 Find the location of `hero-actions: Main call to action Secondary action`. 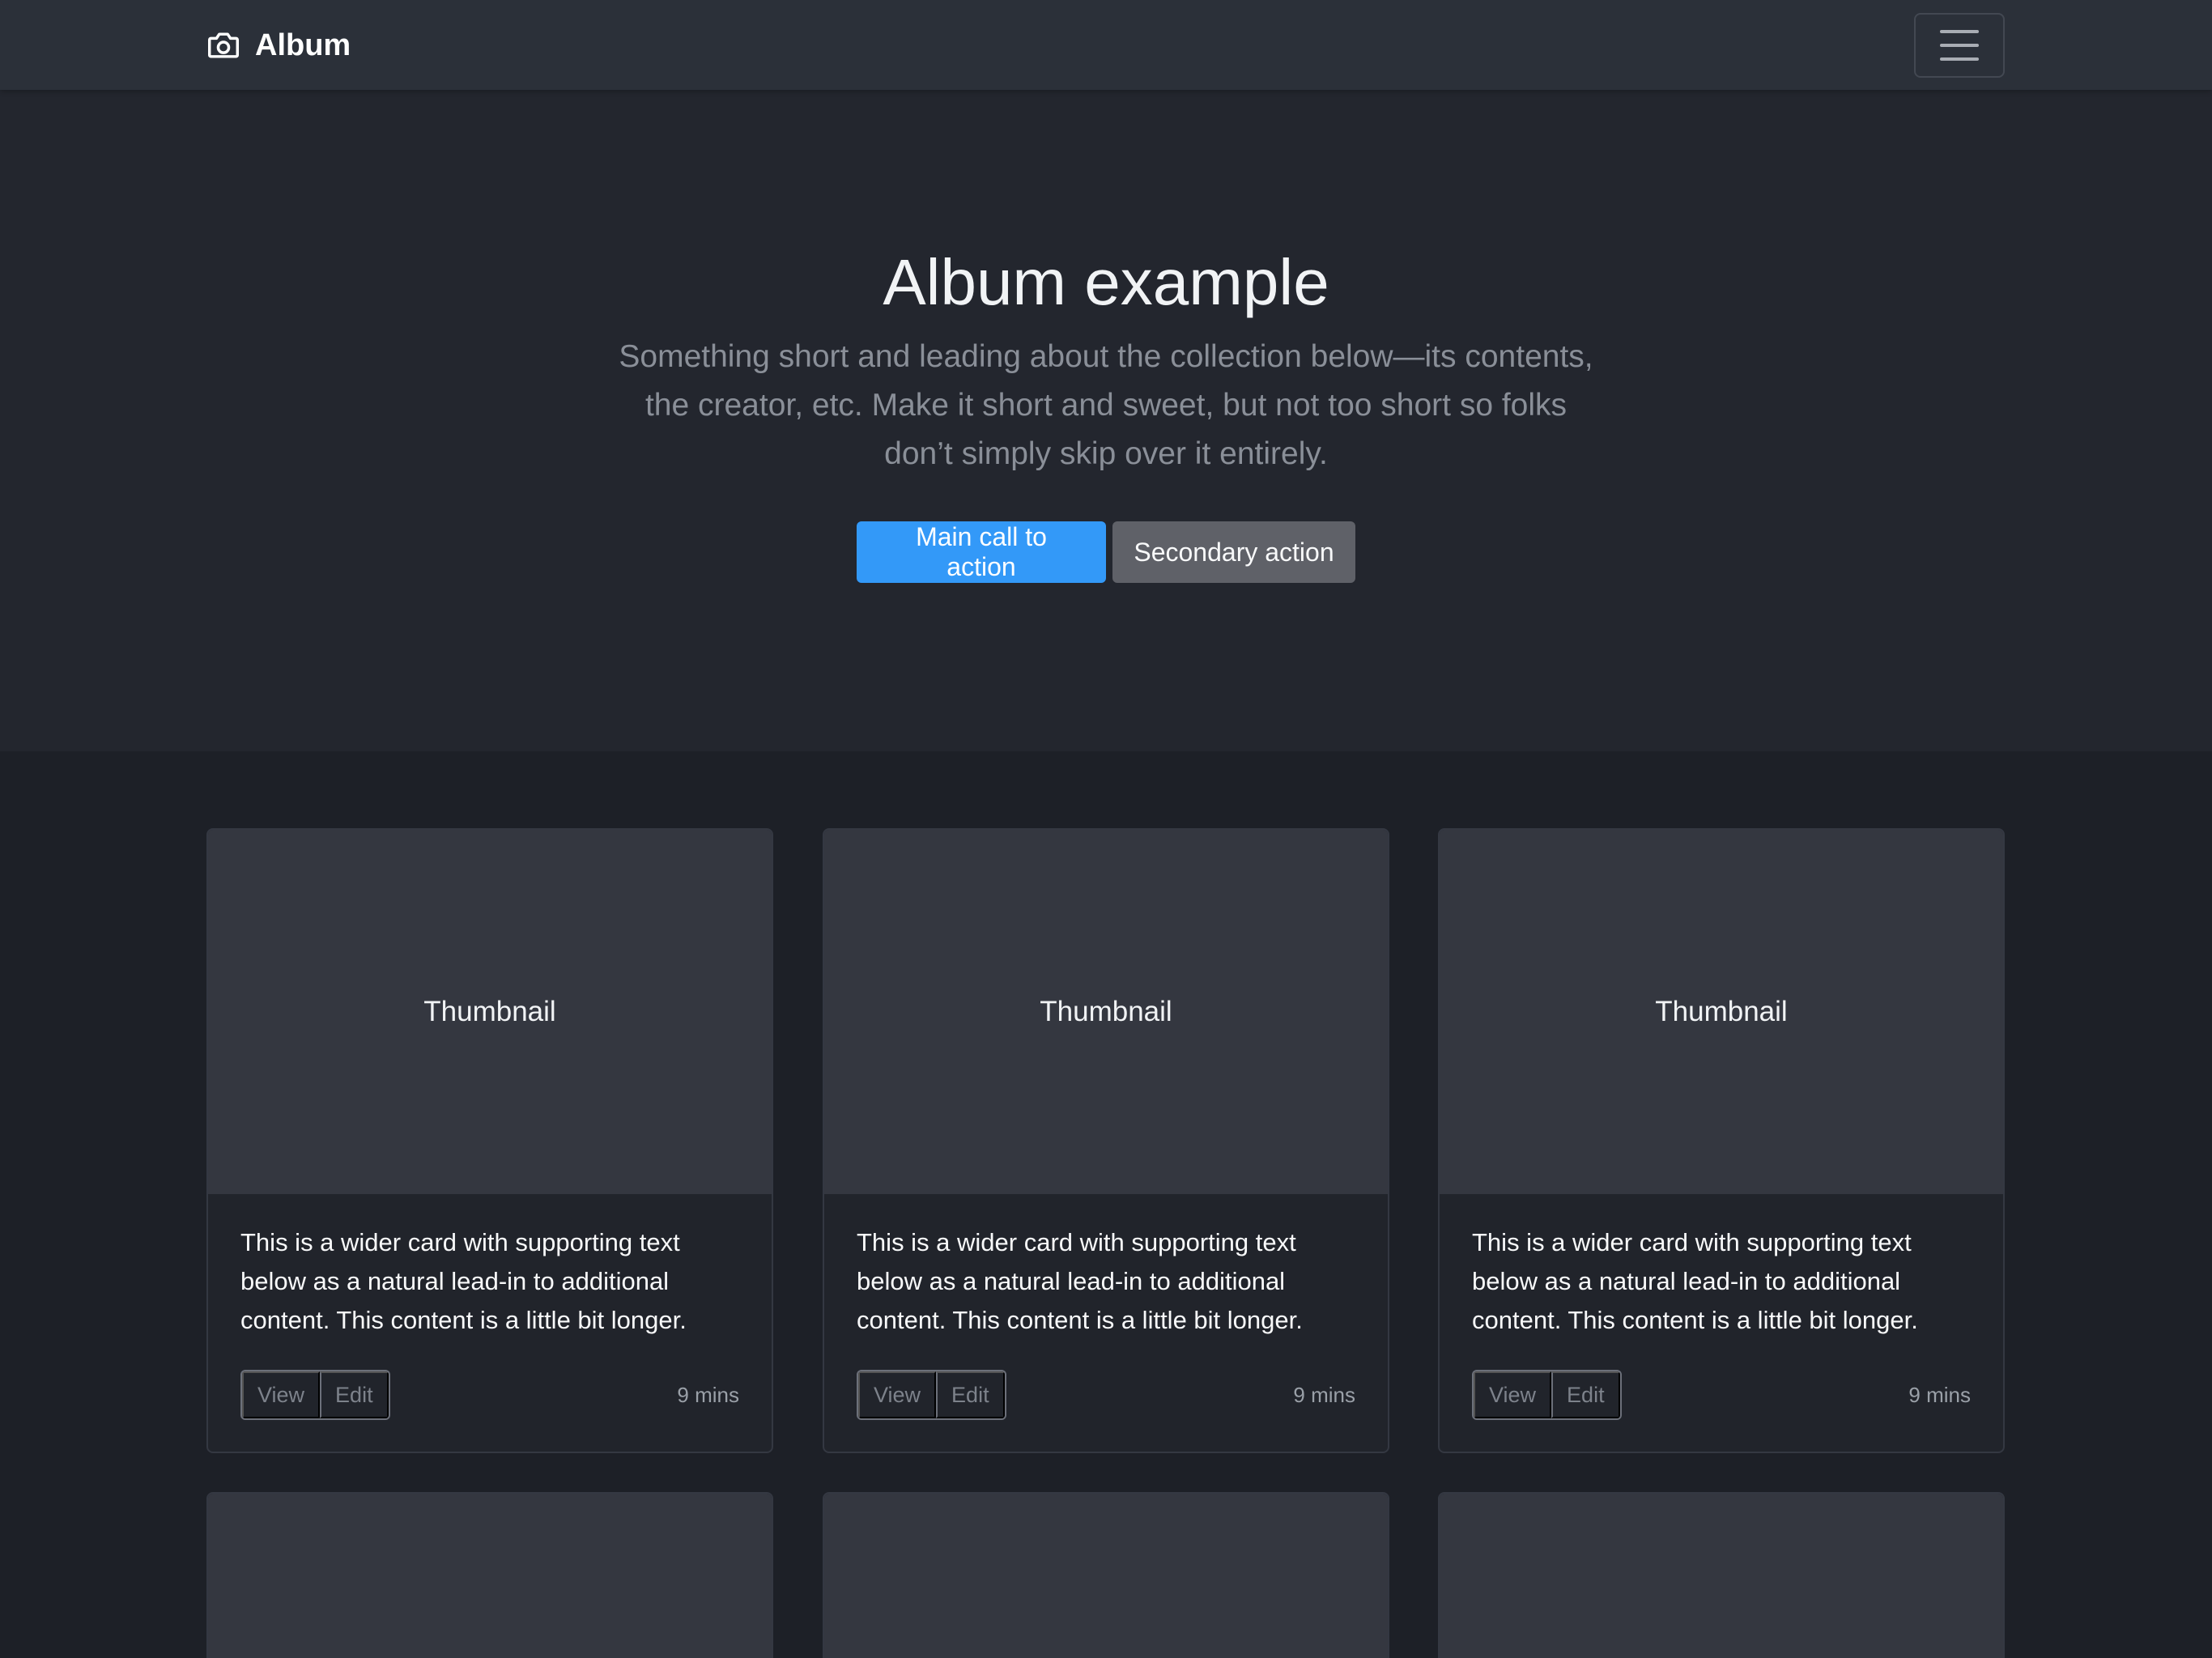

hero-actions: Main call to action Secondary action is located at coordinates (1106, 552).